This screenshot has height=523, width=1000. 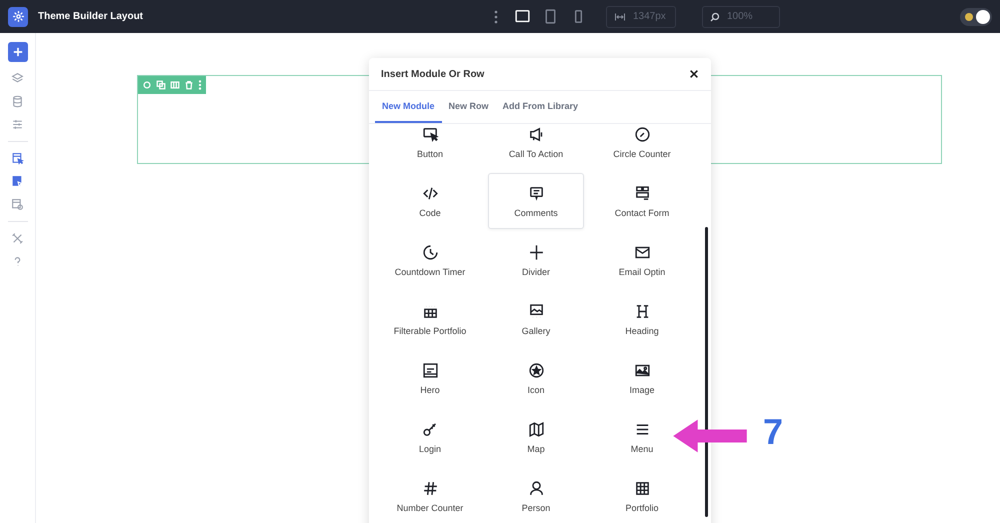 I want to click on module-tile: Comments, so click(x=536, y=201).